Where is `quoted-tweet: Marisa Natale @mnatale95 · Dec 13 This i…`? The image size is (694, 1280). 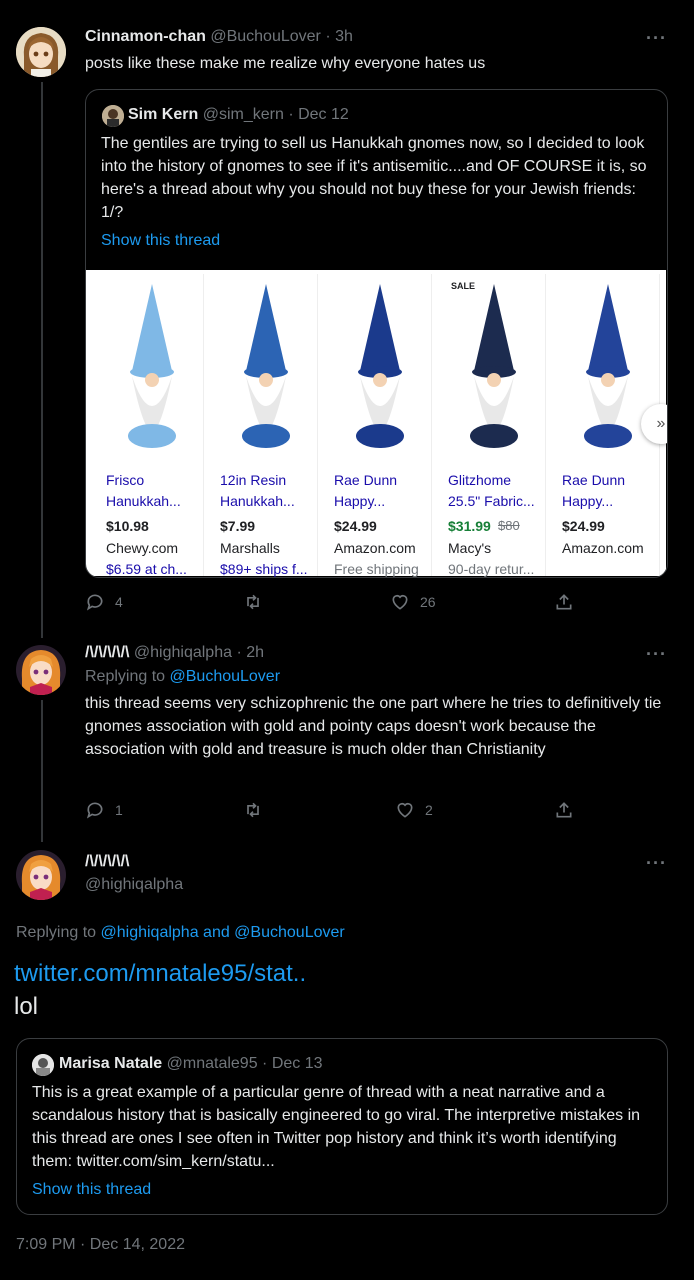
quoted-tweet: Marisa Natale @mnatale95 · Dec 13 This i… is located at coordinates (342, 1126).